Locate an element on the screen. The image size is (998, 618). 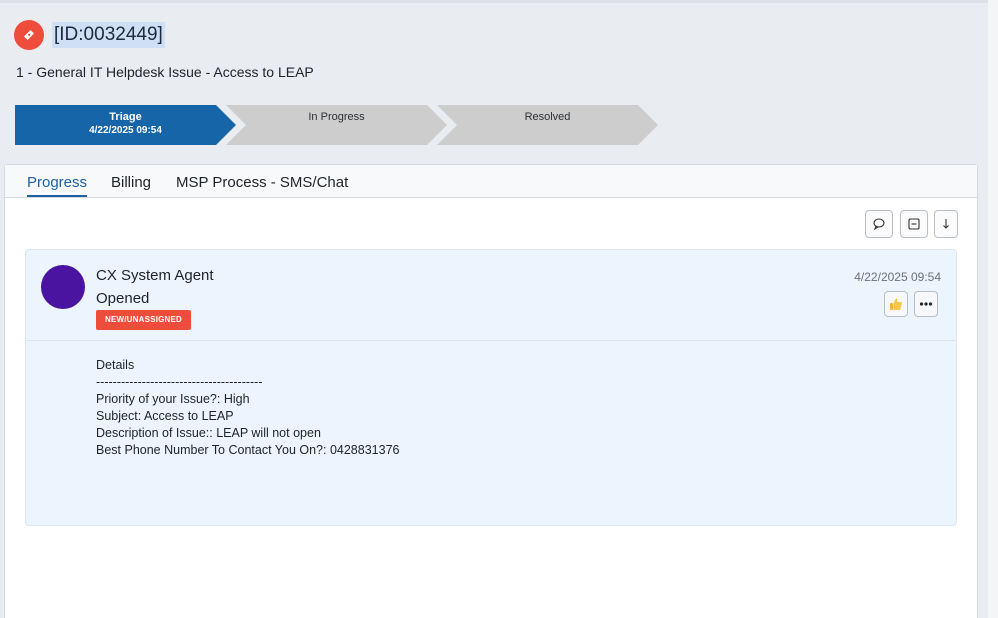
entry-divider is located at coordinates (491, 340).